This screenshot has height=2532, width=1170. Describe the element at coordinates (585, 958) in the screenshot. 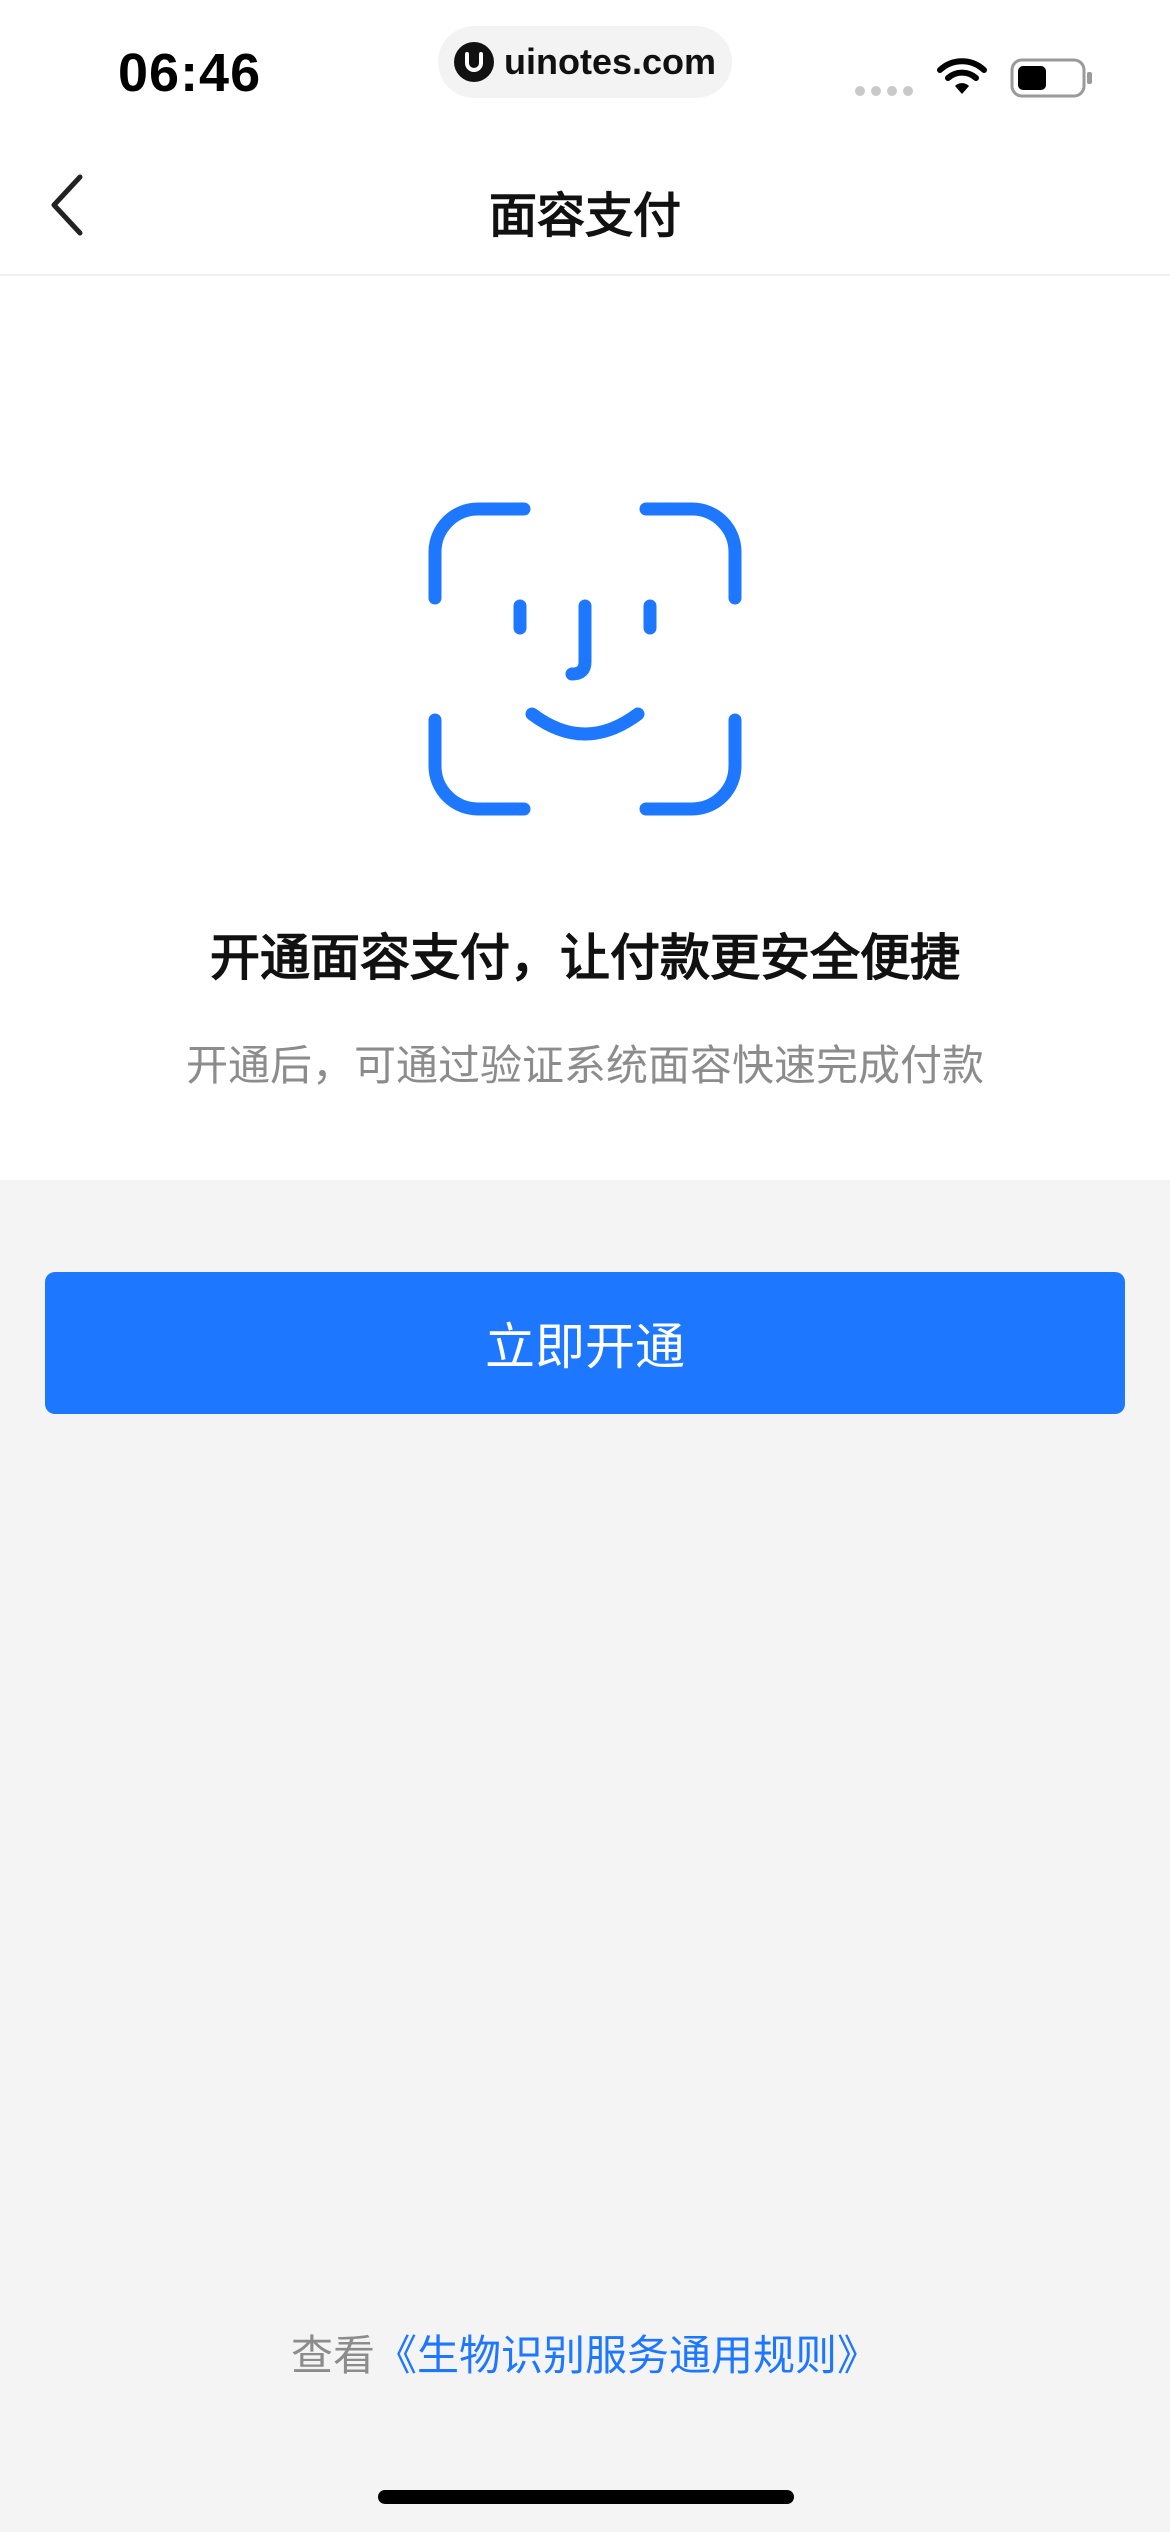

I see `headline: 开通面容支付，让付款更安全便捷` at that location.